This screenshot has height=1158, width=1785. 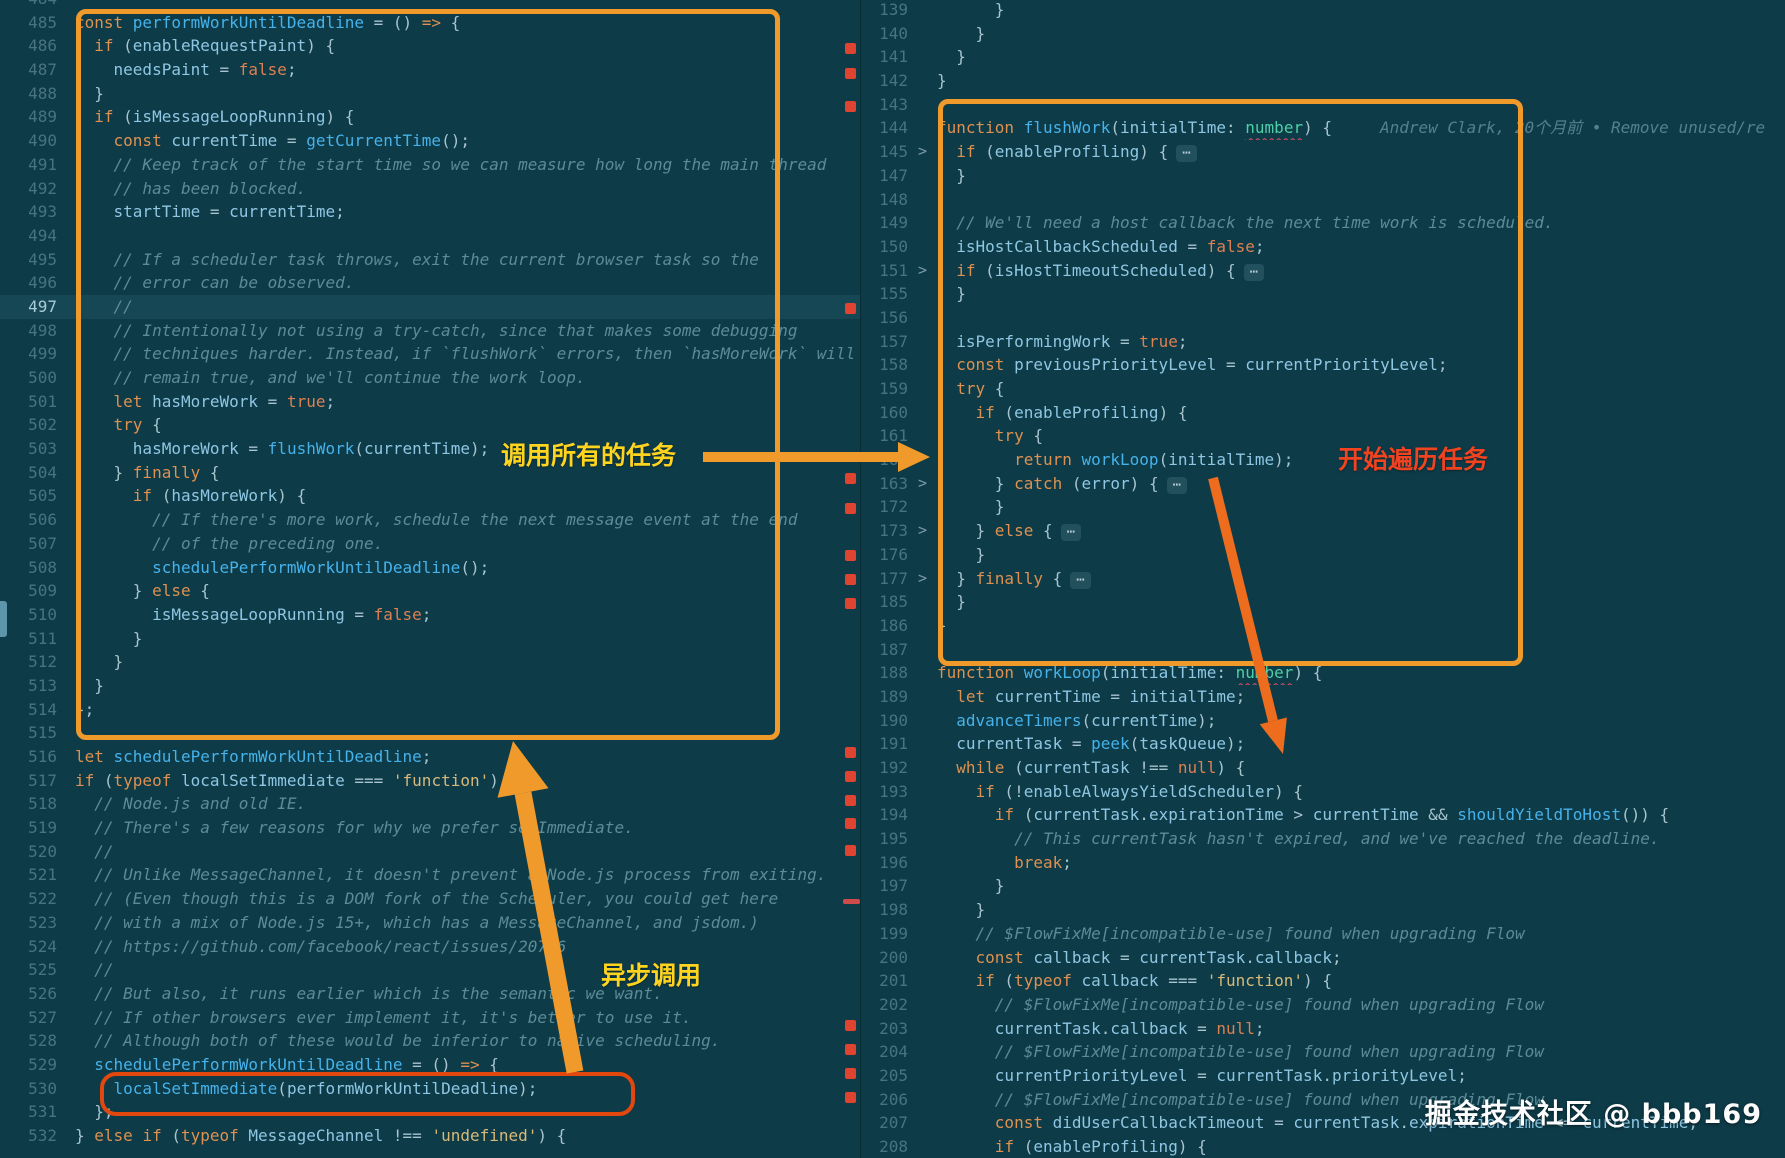 What do you see at coordinates (430, 425) in the screenshot?
I see `code-line: 502 try {` at bounding box center [430, 425].